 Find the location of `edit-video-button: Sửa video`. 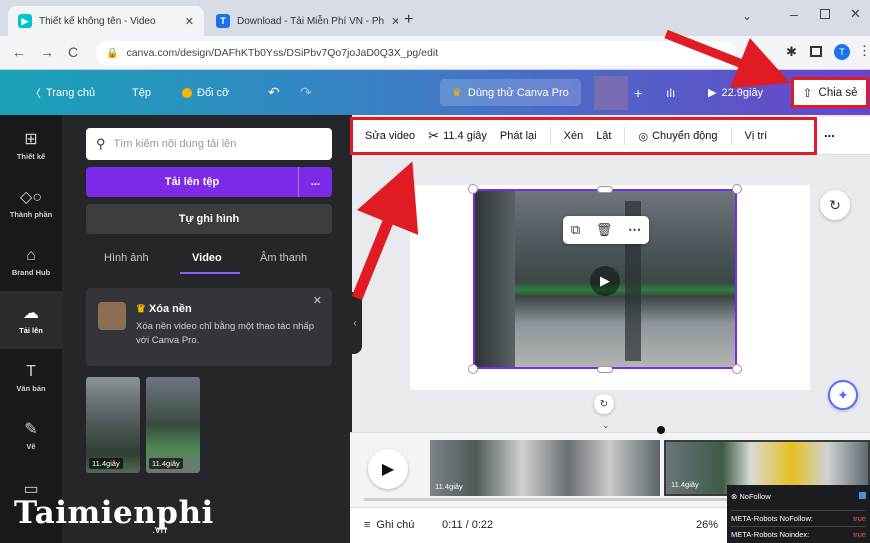

edit-video-button: Sửa video is located at coordinates (390, 136).